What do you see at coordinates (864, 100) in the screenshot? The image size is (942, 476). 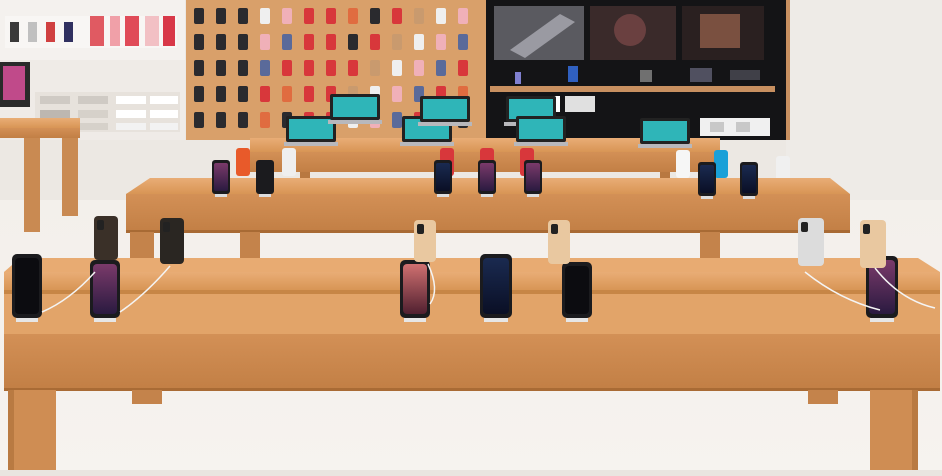 I see `right-wall` at bounding box center [864, 100].